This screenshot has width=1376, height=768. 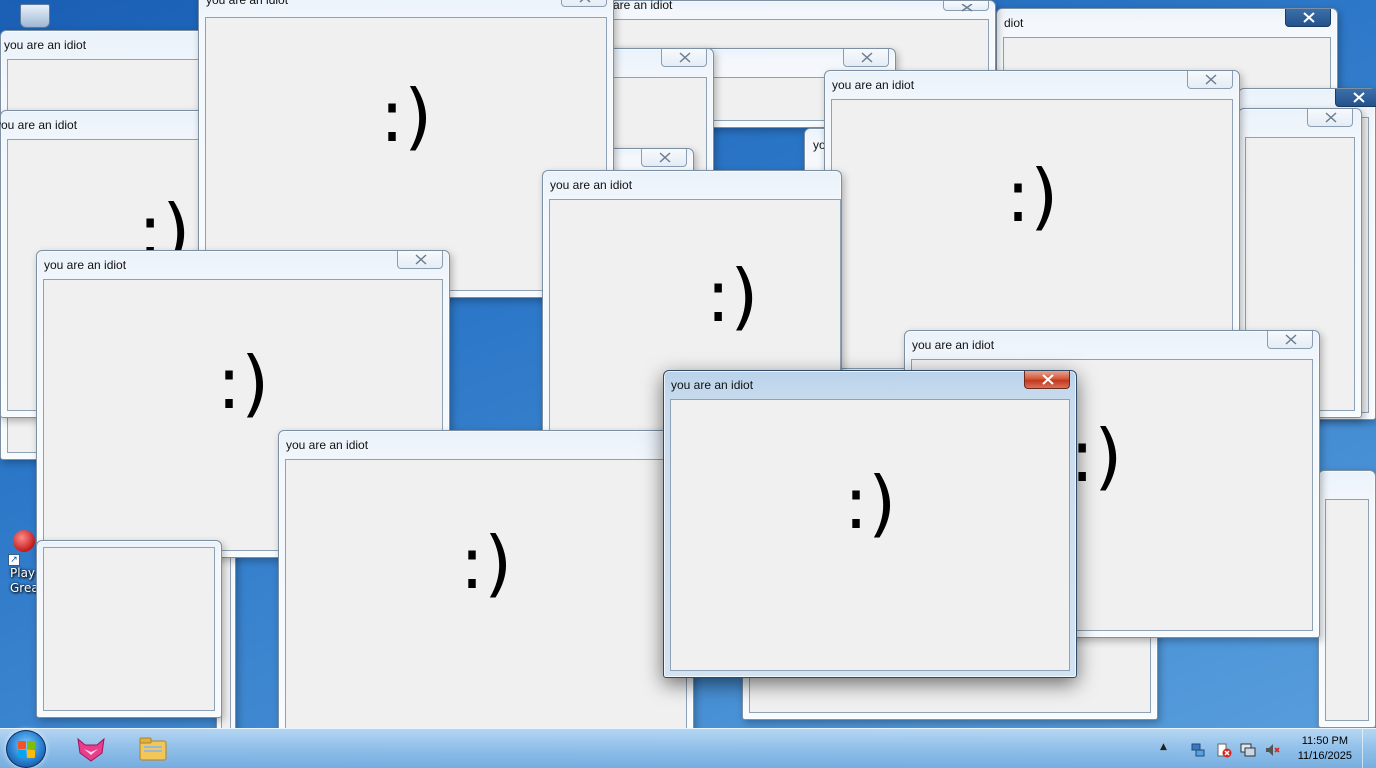 I want to click on recycle-bin-icon, so click(x=35, y=18).